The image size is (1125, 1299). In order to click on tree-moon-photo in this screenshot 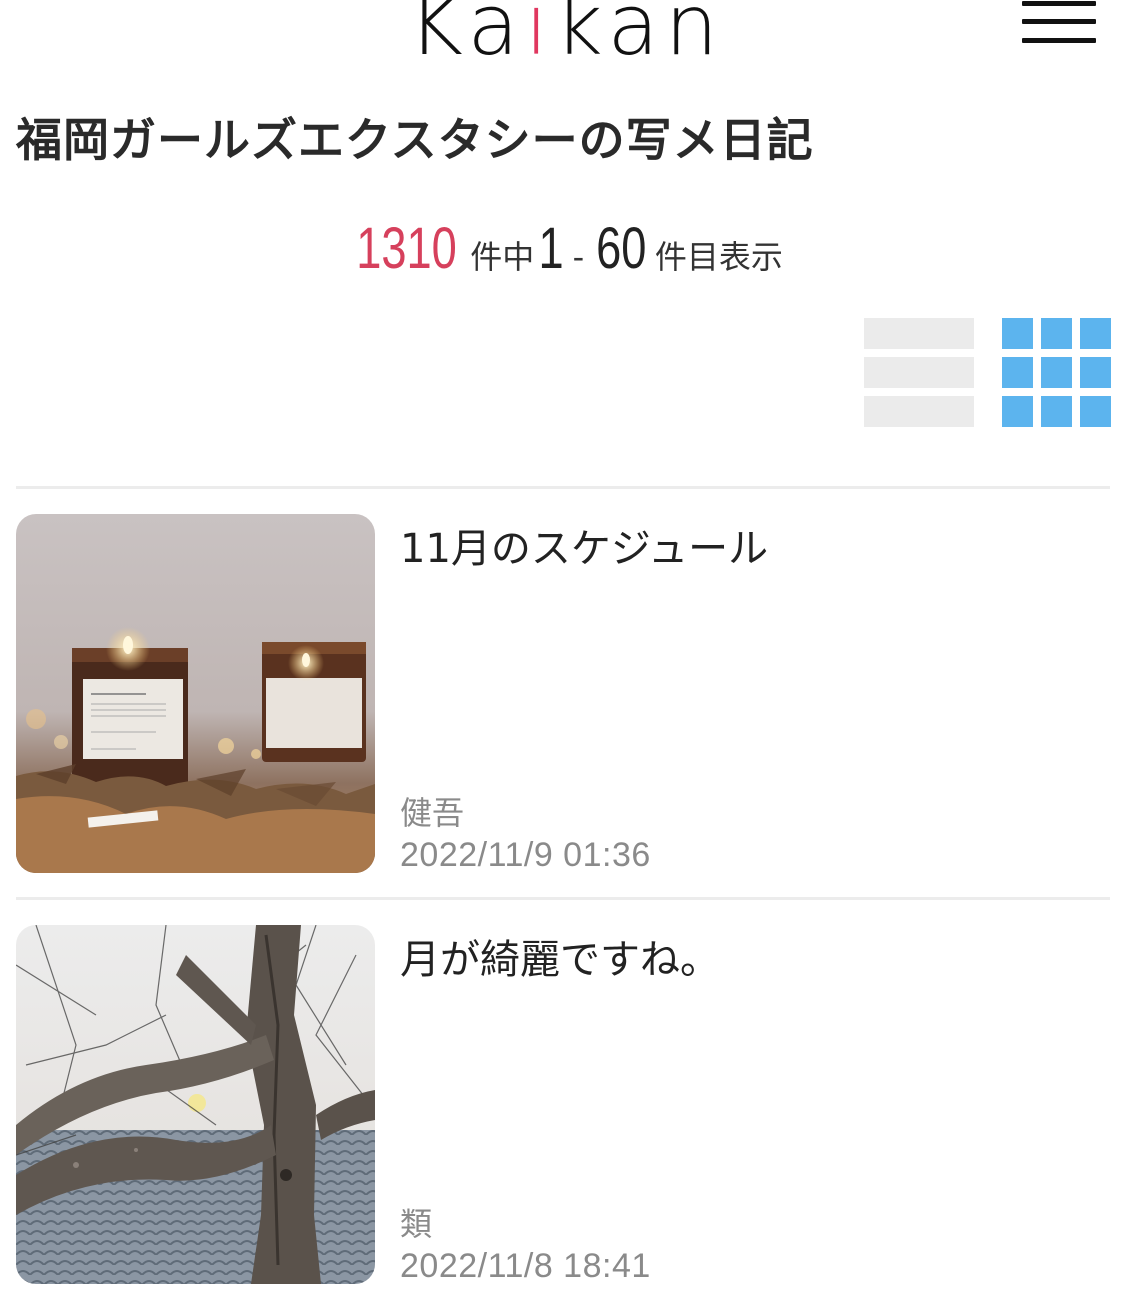, I will do `click(195, 1104)`.